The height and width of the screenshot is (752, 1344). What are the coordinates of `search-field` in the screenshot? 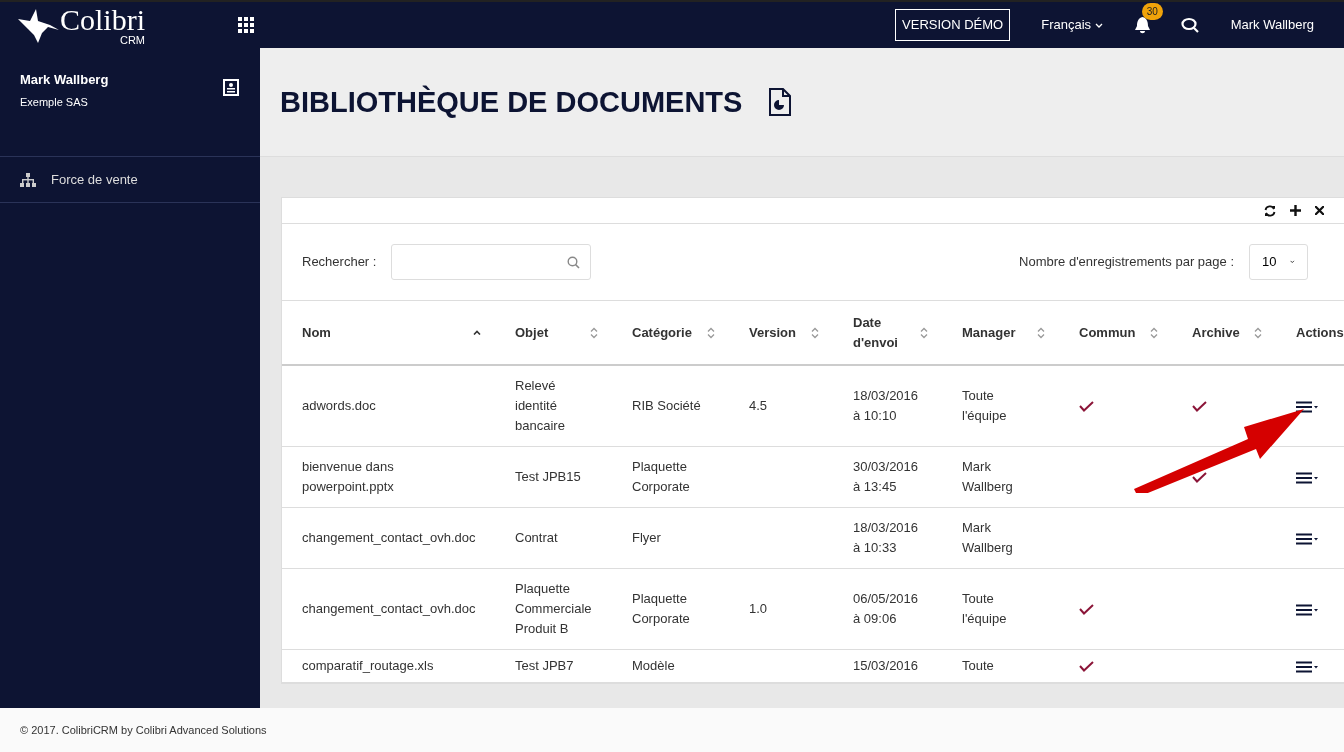 It's located at (491, 262).